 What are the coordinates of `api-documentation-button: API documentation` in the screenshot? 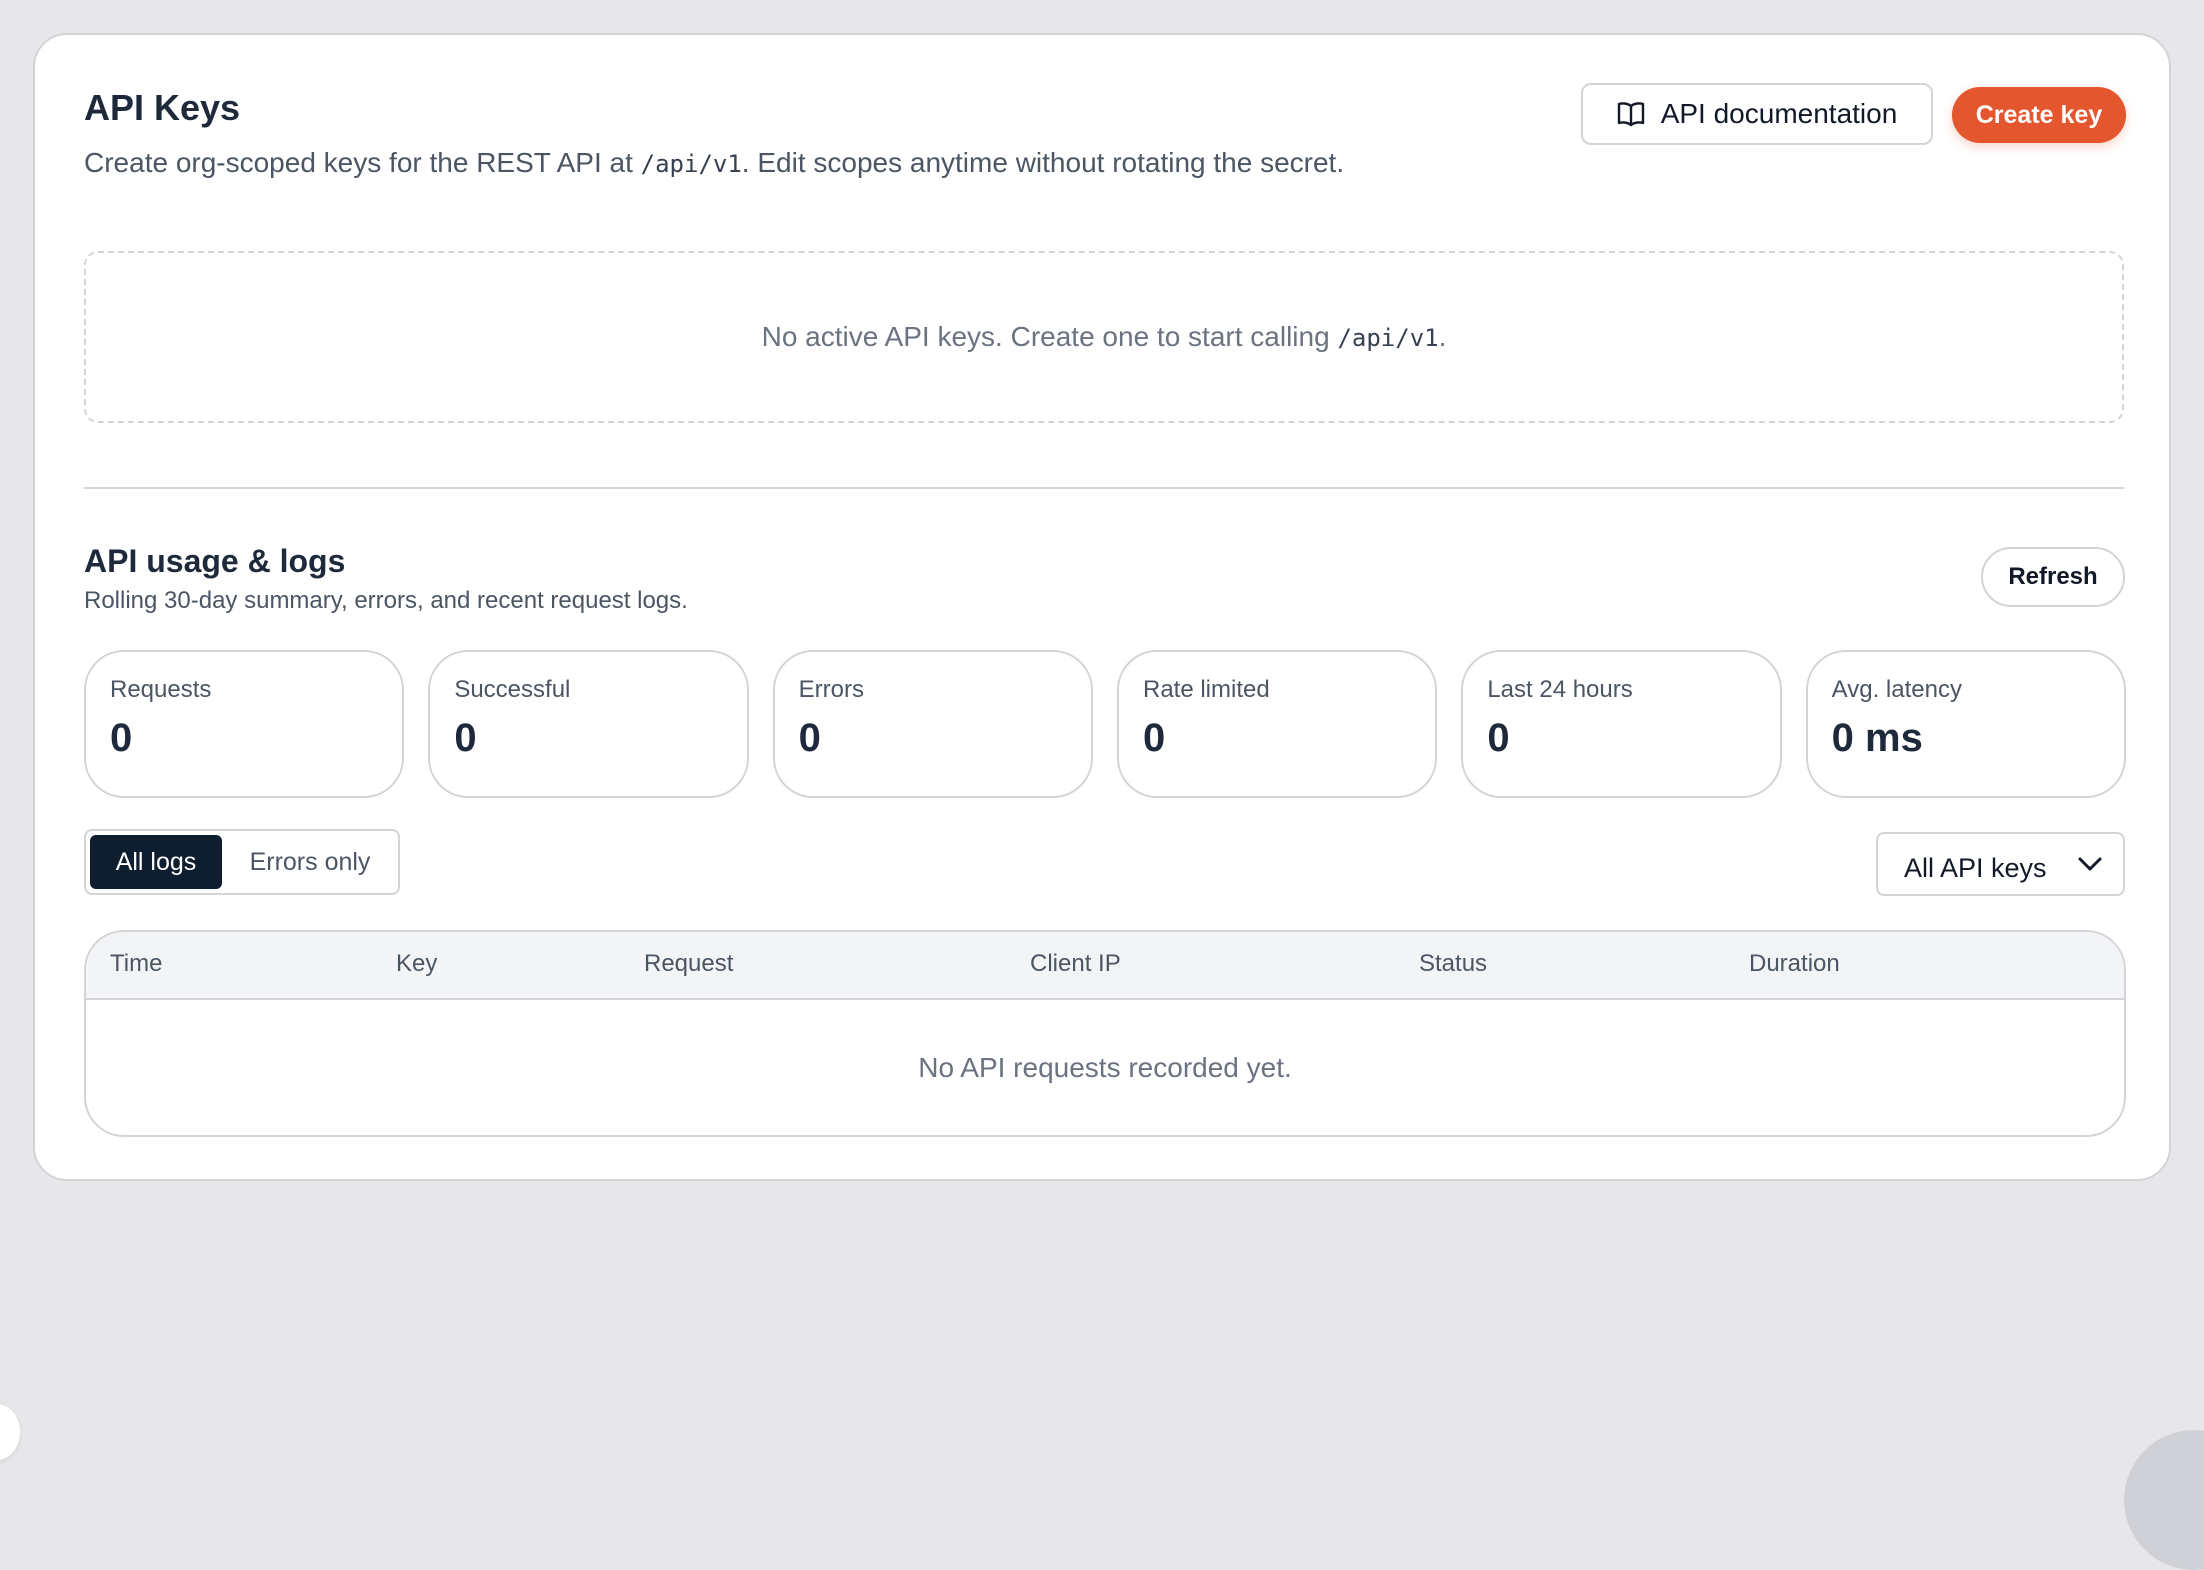 It's located at (1757, 114).